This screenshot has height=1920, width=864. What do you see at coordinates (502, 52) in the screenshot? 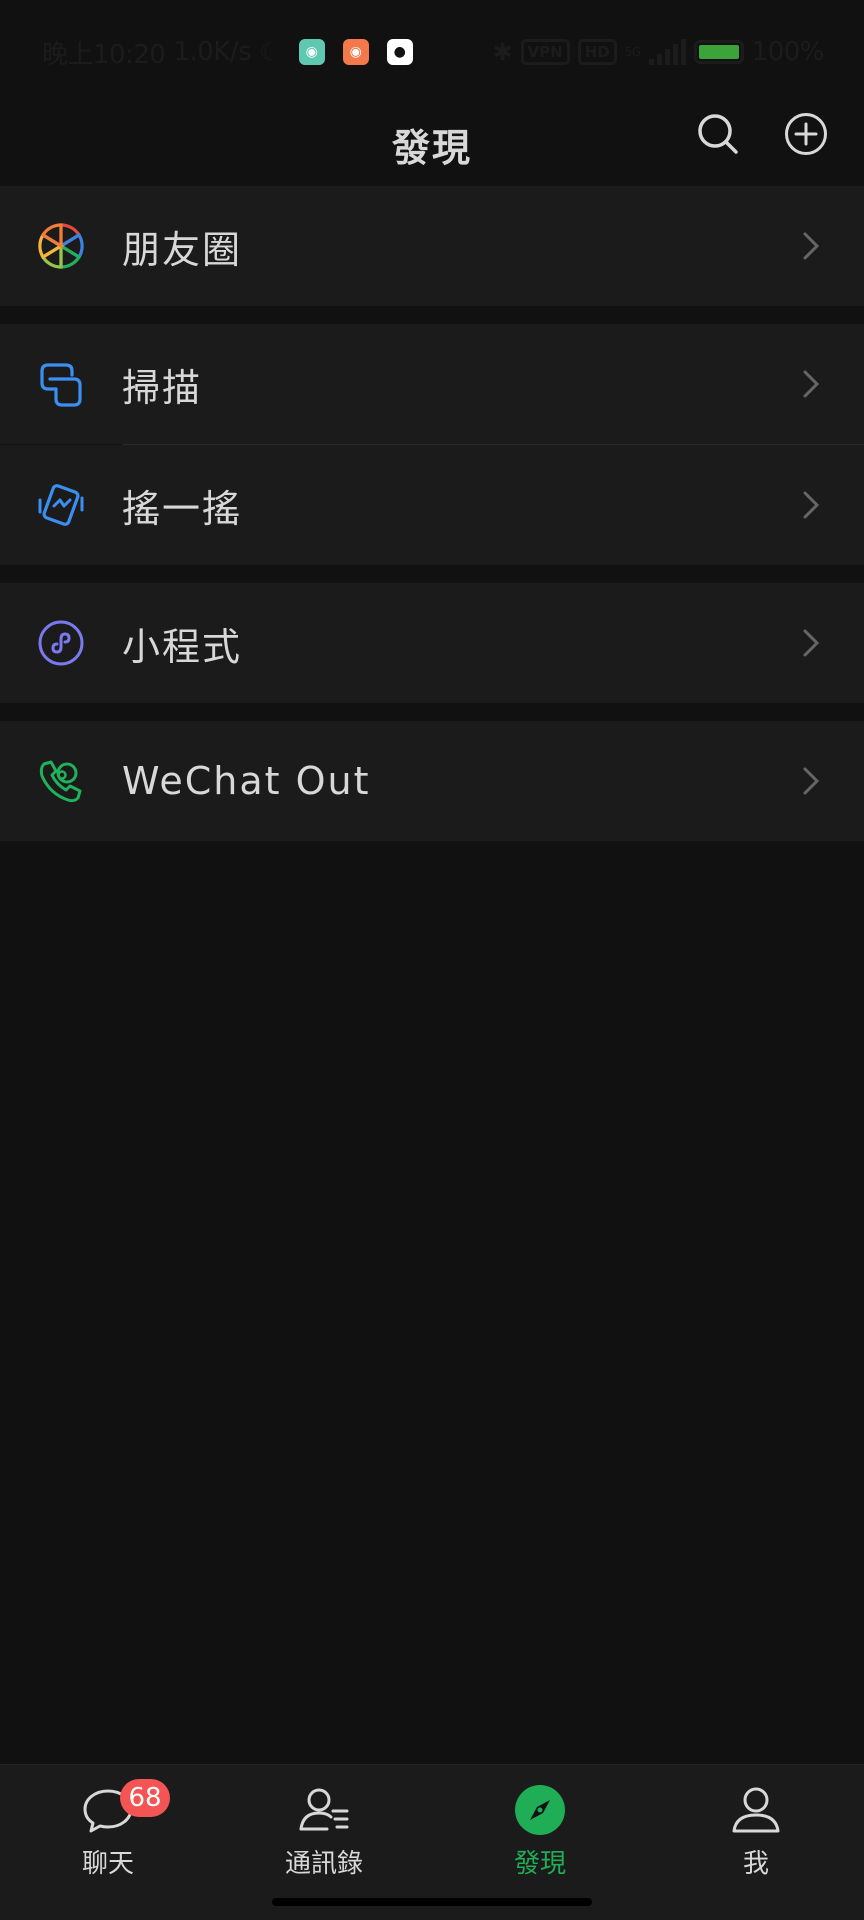
I see `bluetooth-icon: ✱` at bounding box center [502, 52].